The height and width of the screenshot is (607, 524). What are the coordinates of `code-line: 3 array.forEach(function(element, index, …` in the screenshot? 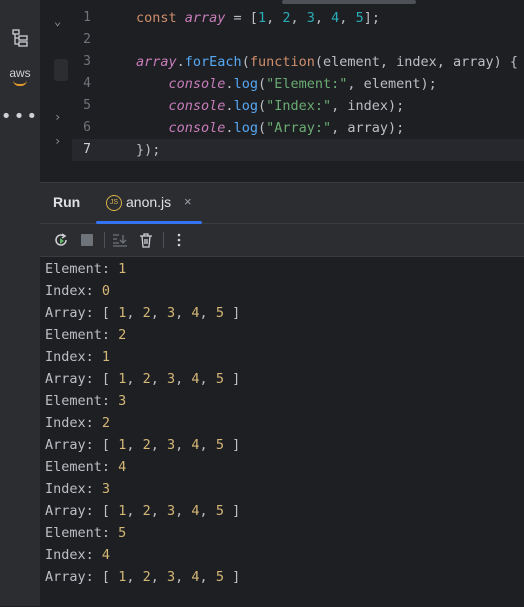 It's located at (298, 62).